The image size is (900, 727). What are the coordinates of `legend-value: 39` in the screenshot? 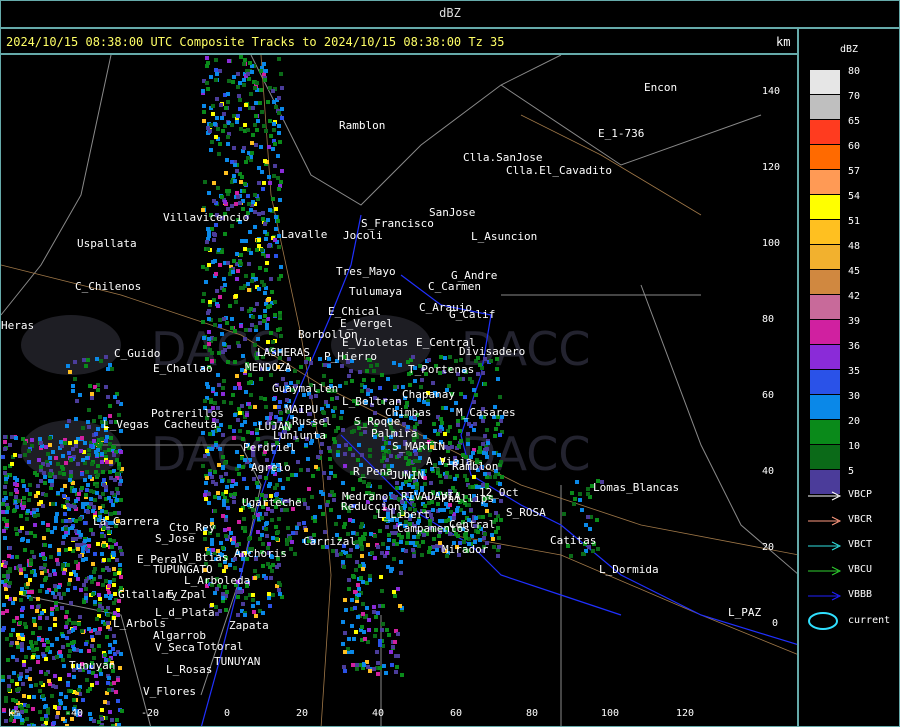 It's located at (854, 321).